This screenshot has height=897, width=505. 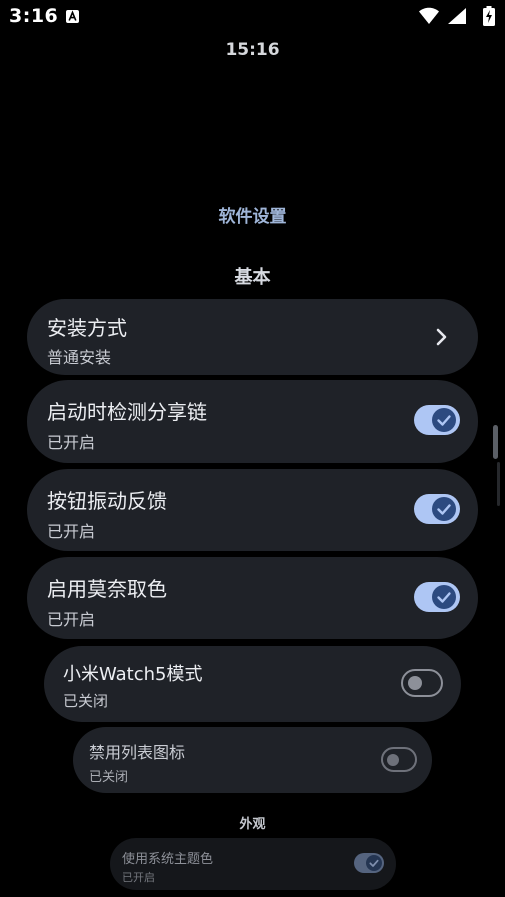 What do you see at coordinates (34, 16) in the screenshot?
I see `status-time: 3:16` at bounding box center [34, 16].